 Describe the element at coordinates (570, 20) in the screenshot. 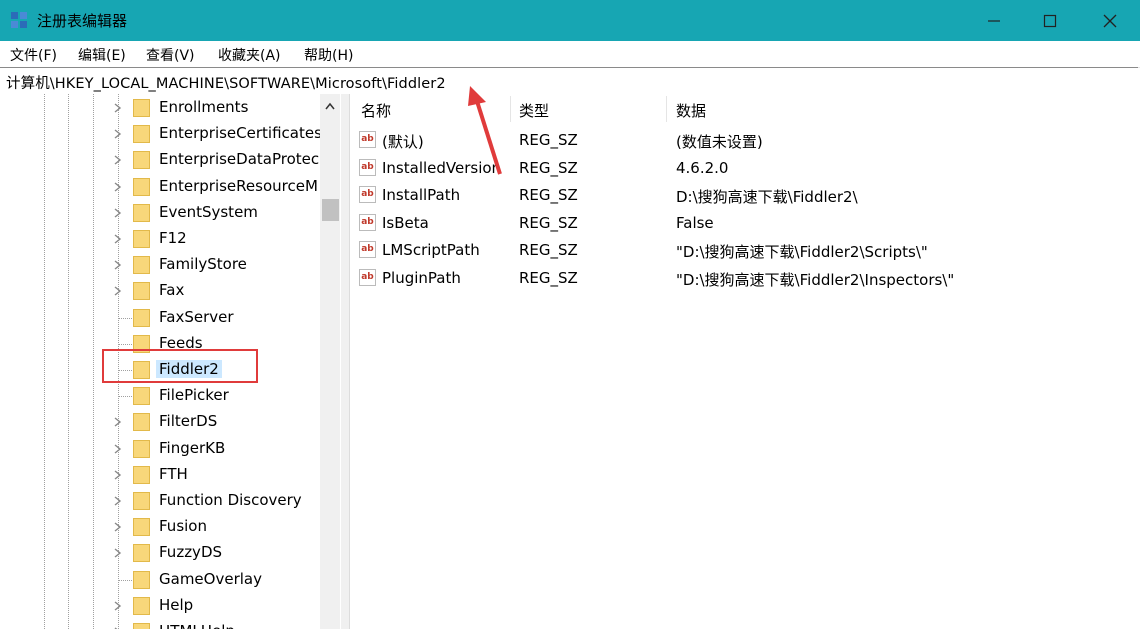

I see `title-bar: 注册表编辑器` at that location.